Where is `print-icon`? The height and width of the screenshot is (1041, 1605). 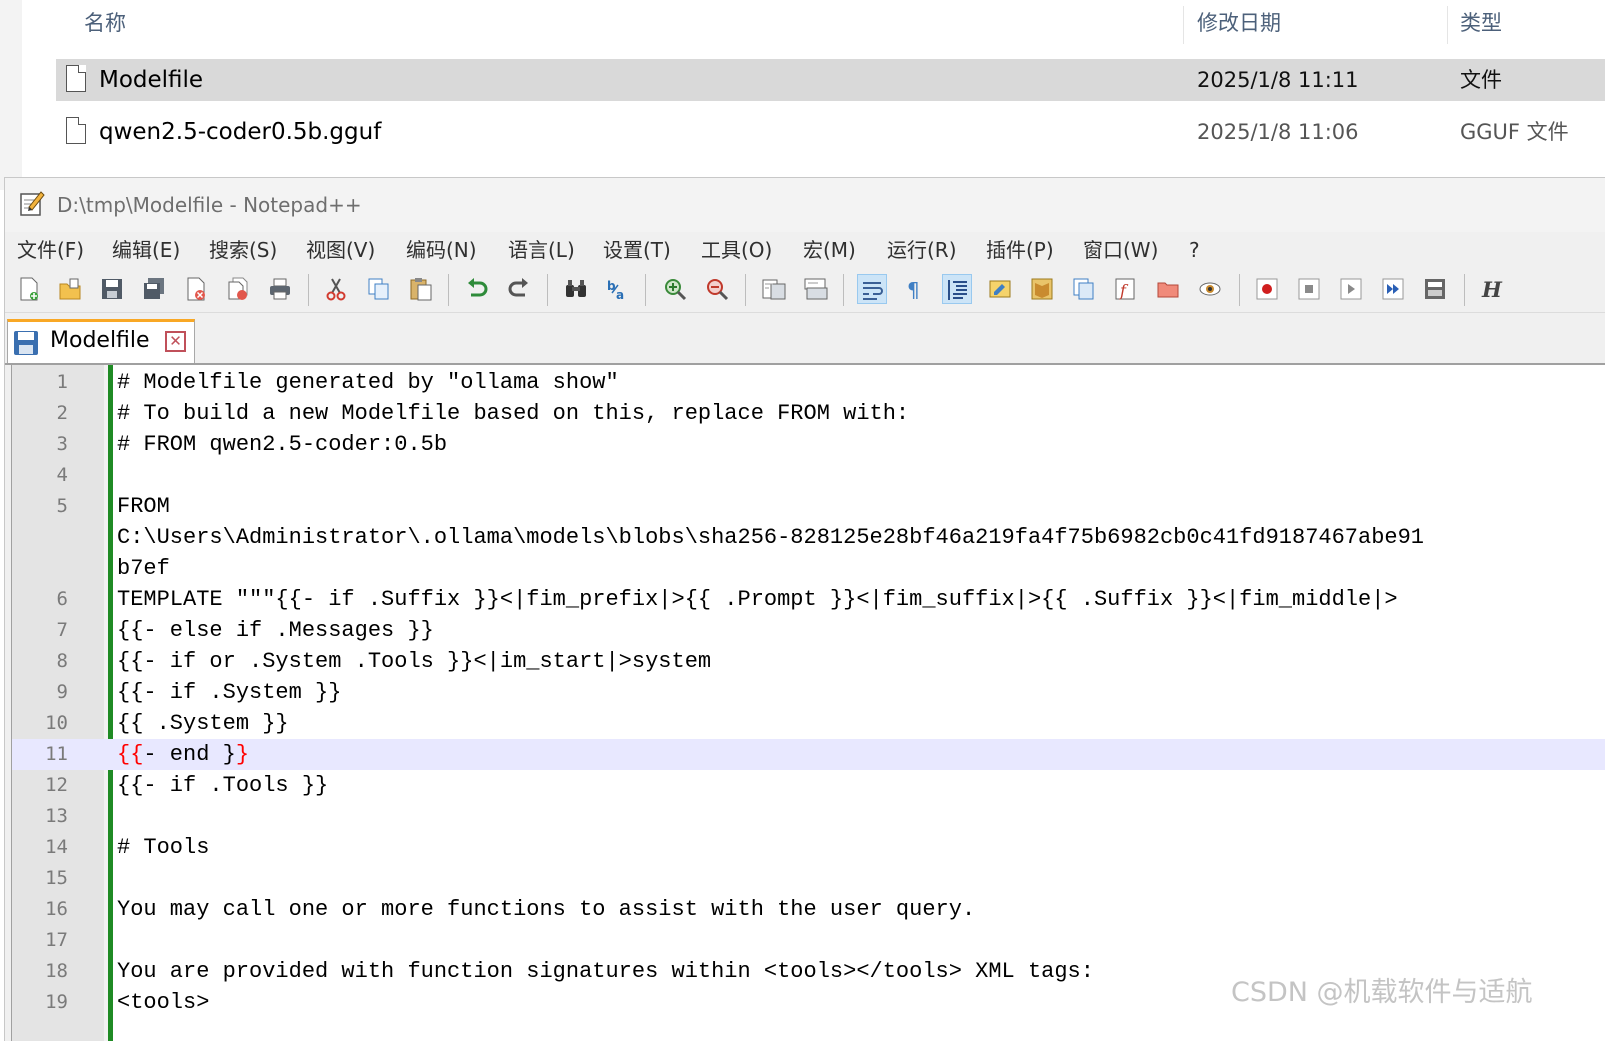
print-icon is located at coordinates (280, 289).